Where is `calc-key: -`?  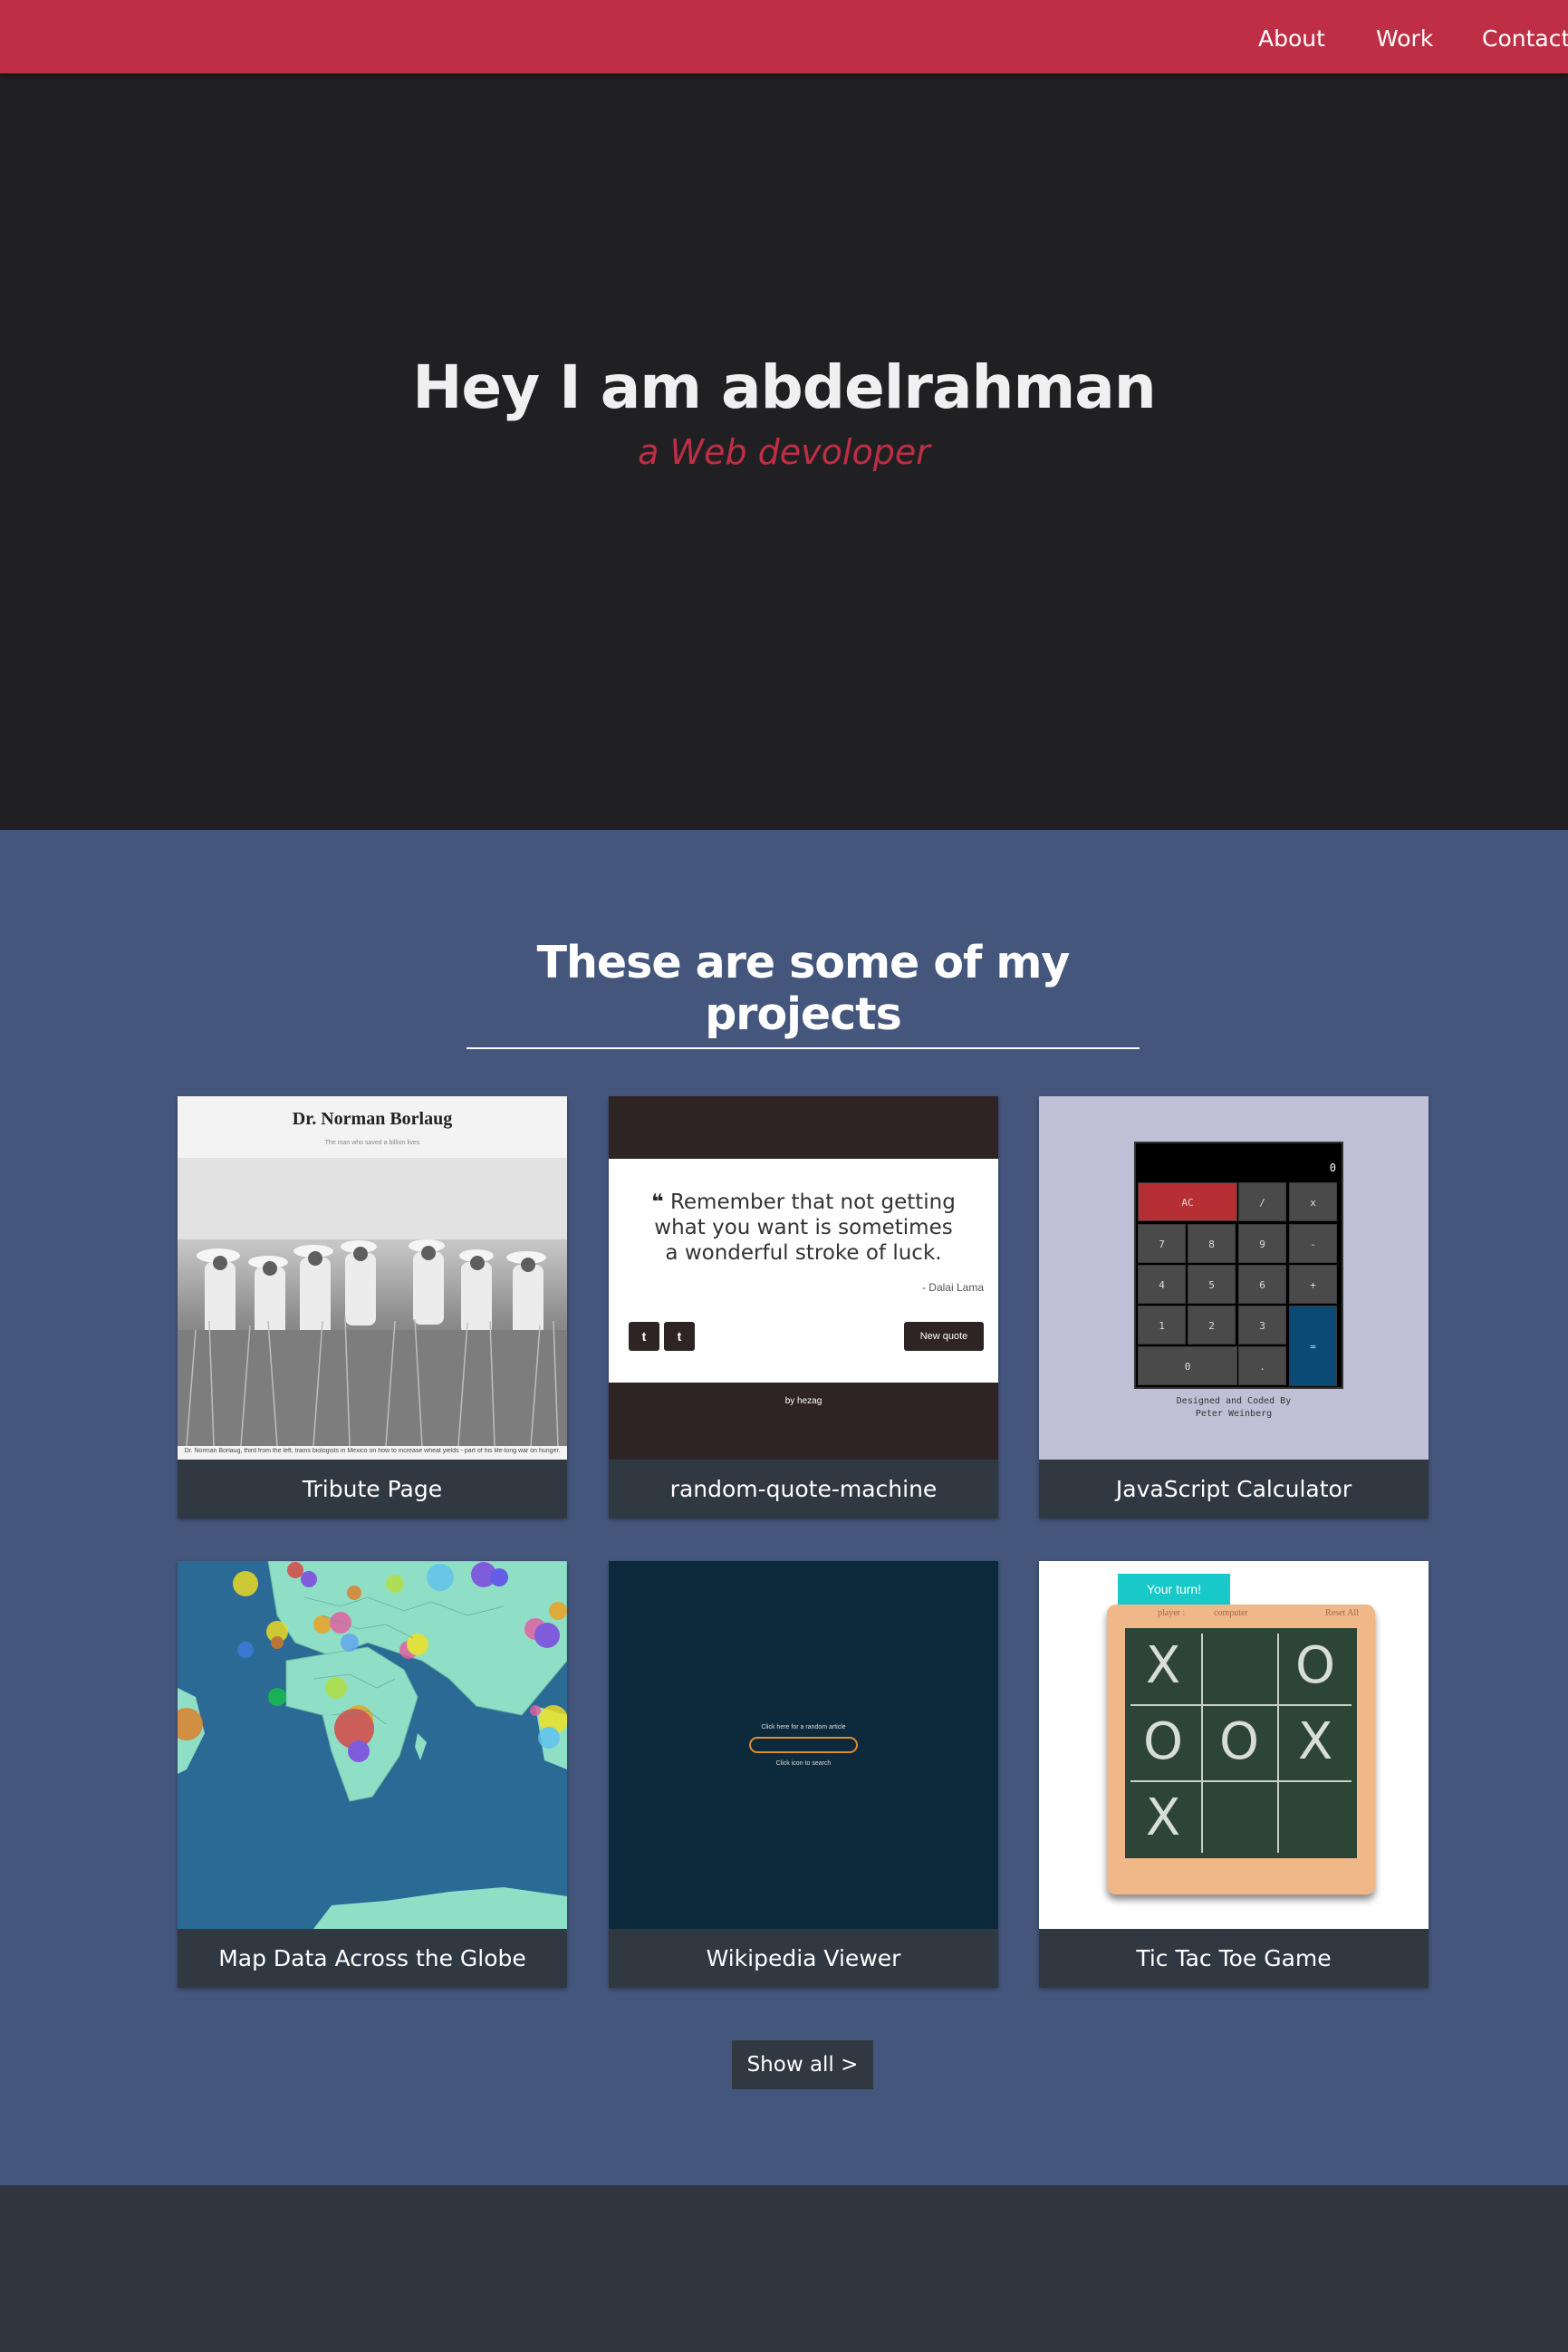
calc-key: - is located at coordinates (1313, 1243).